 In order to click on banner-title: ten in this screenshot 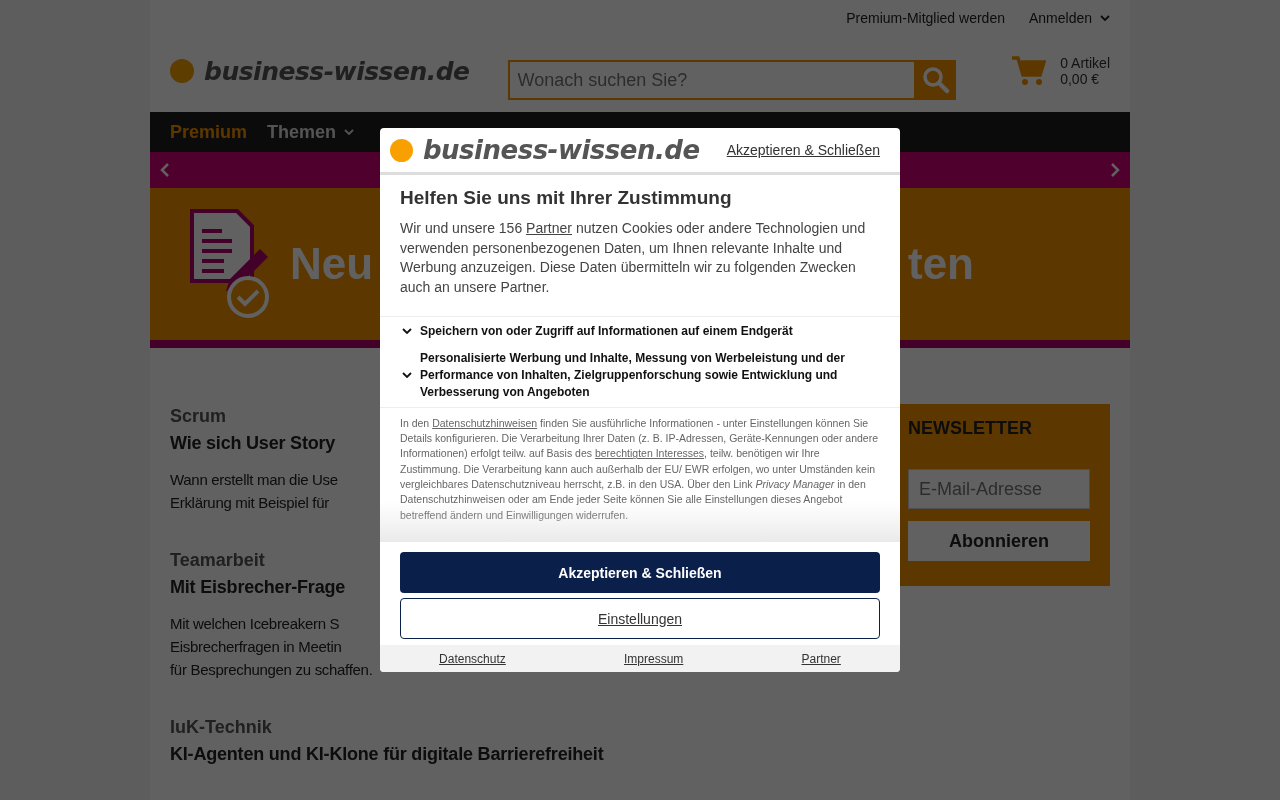, I will do `click(941, 264)`.